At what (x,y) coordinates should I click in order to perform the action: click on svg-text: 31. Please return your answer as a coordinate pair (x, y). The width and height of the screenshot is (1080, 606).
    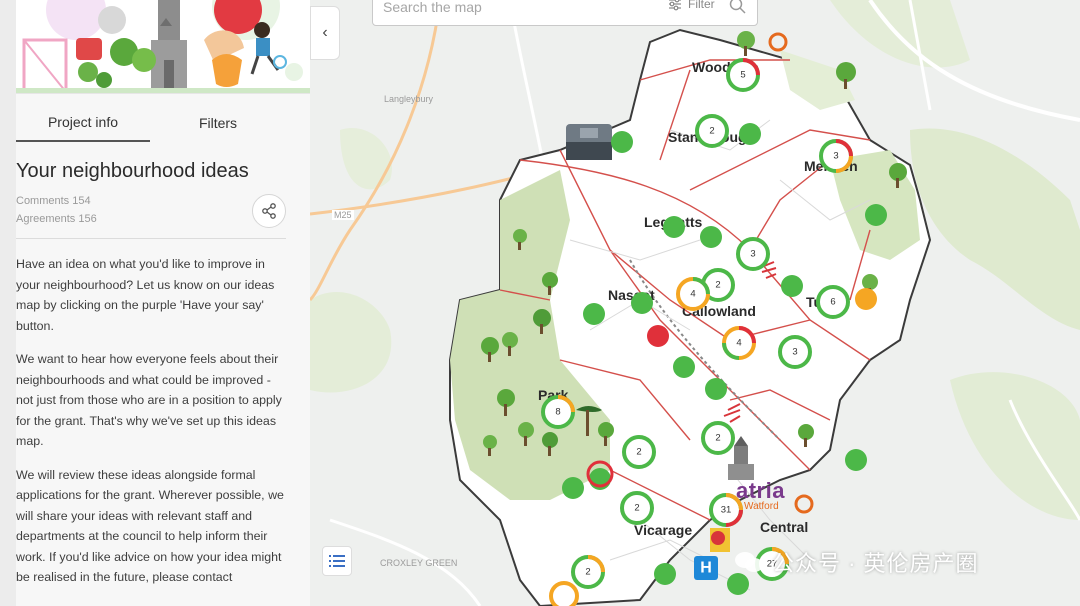
    Looking at the image, I should click on (726, 510).